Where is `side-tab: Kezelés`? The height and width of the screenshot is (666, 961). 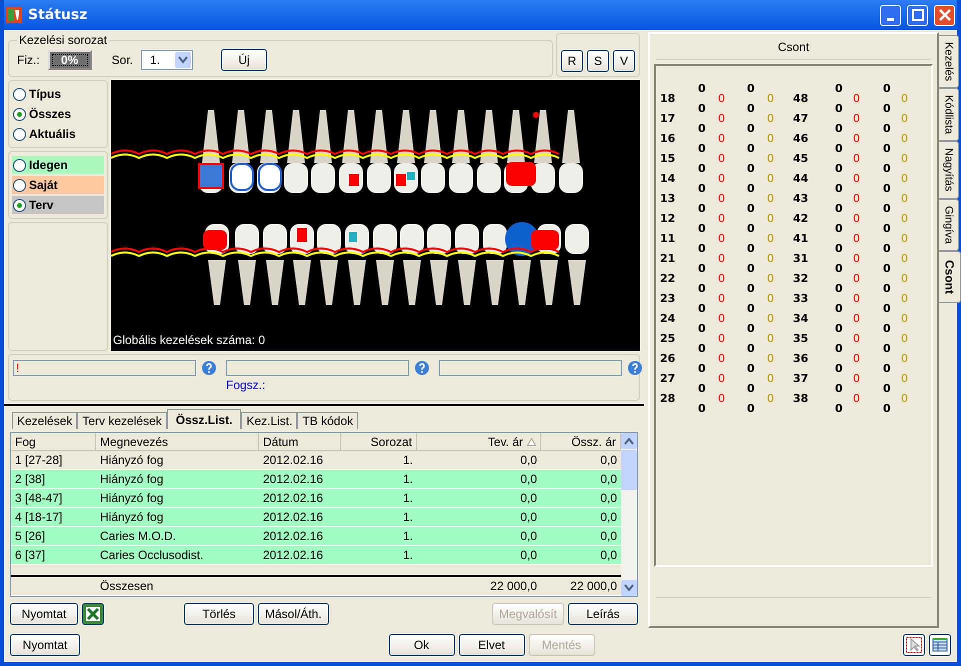 side-tab: Kezelés is located at coordinates (949, 61).